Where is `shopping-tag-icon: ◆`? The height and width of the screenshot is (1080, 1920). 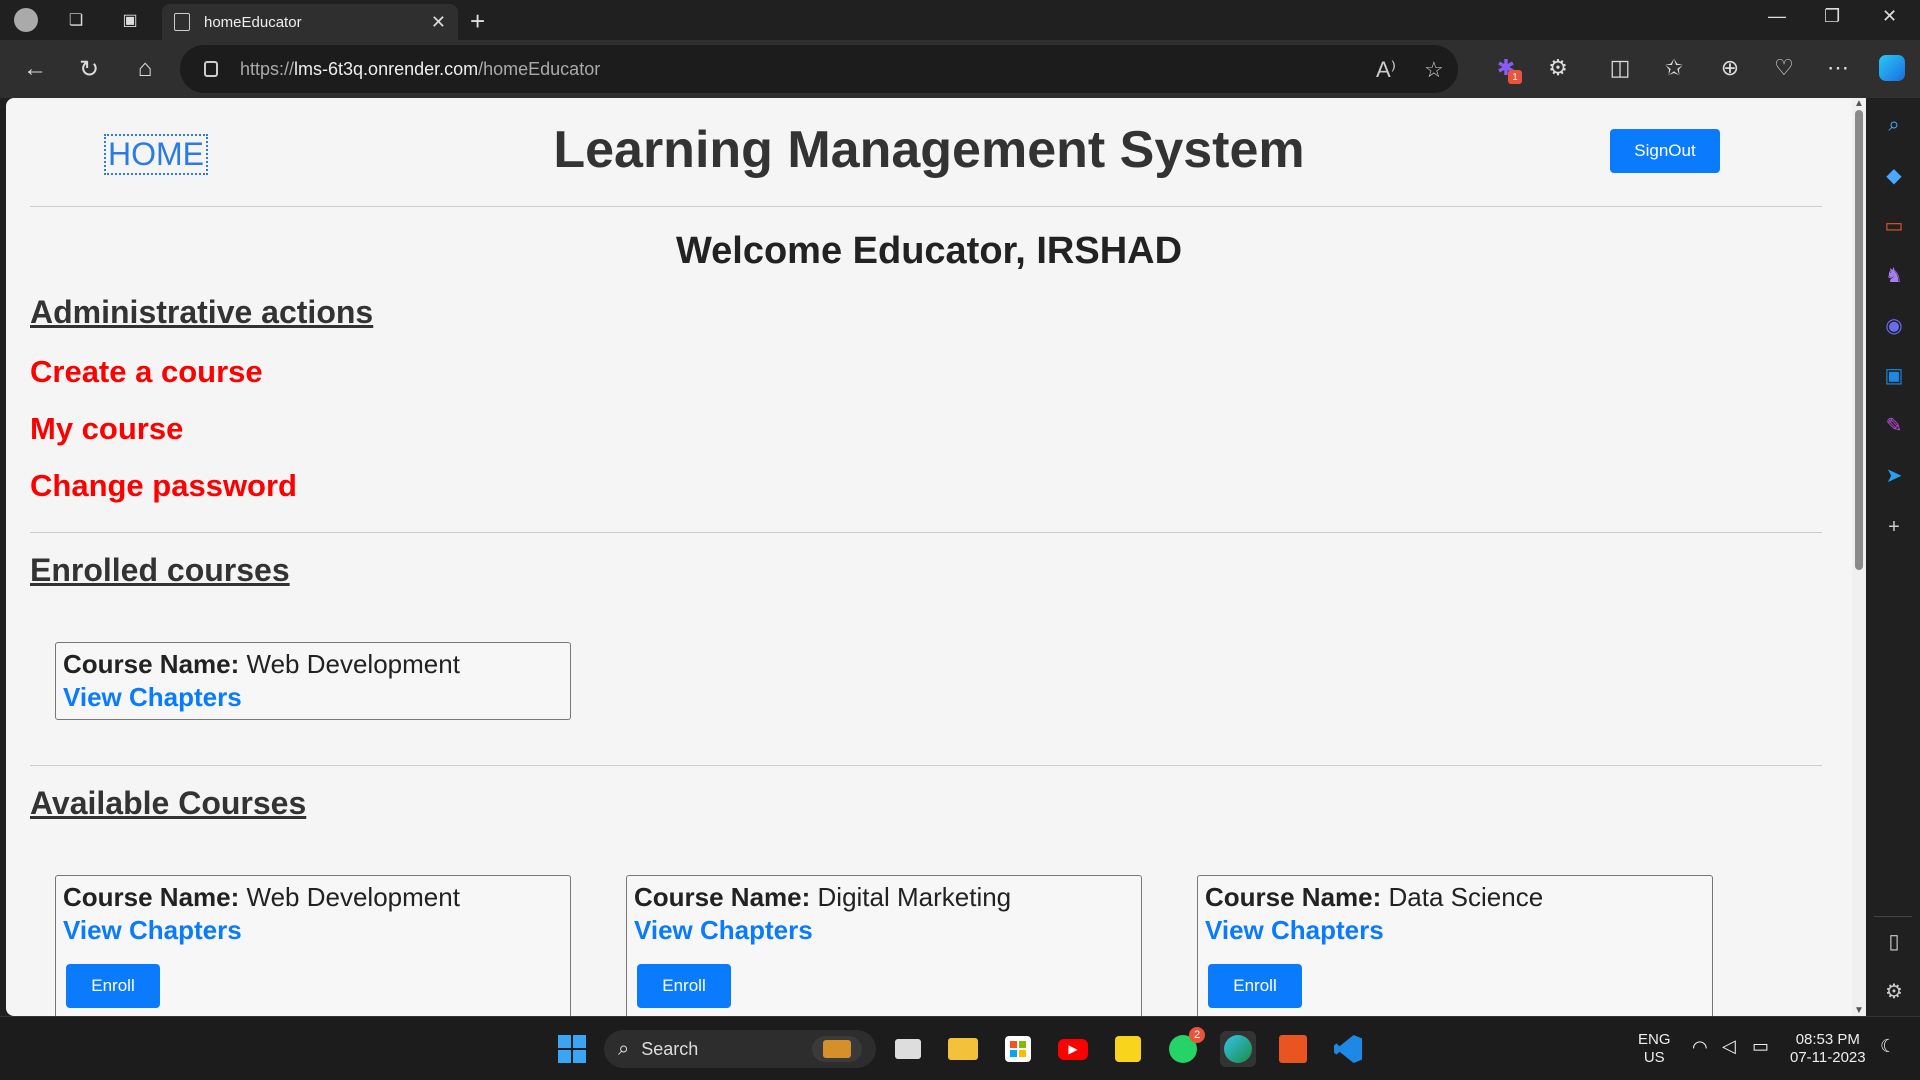
shopping-tag-icon: ◆ is located at coordinates (1894, 175).